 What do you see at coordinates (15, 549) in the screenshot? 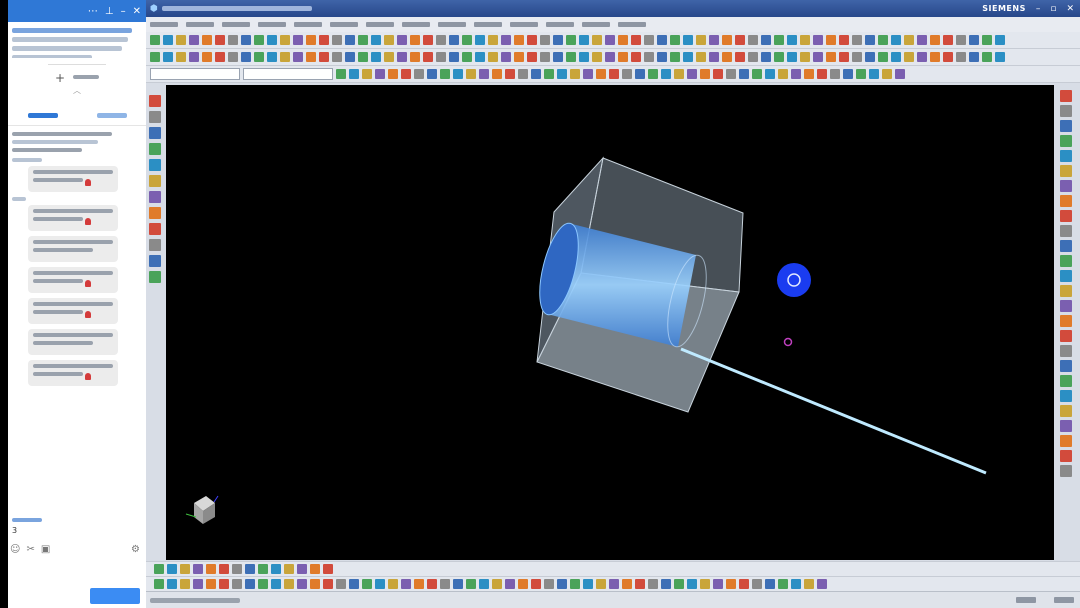
I see `emoji-icon: ☺` at bounding box center [15, 549].